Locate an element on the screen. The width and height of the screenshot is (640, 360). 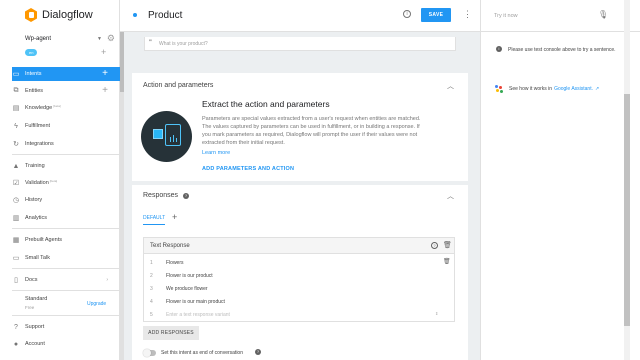
sidebar-item-intents: ▭ Intents + is located at coordinates (66, 74).